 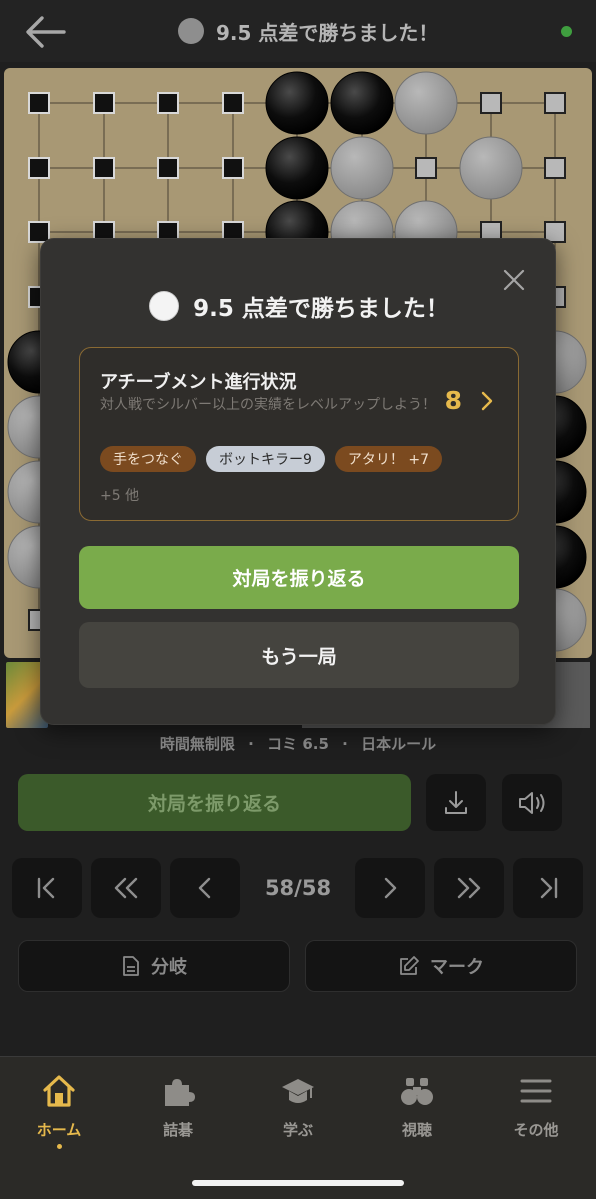 What do you see at coordinates (536, 1091) in the screenshot?
I see `menu-icon` at bounding box center [536, 1091].